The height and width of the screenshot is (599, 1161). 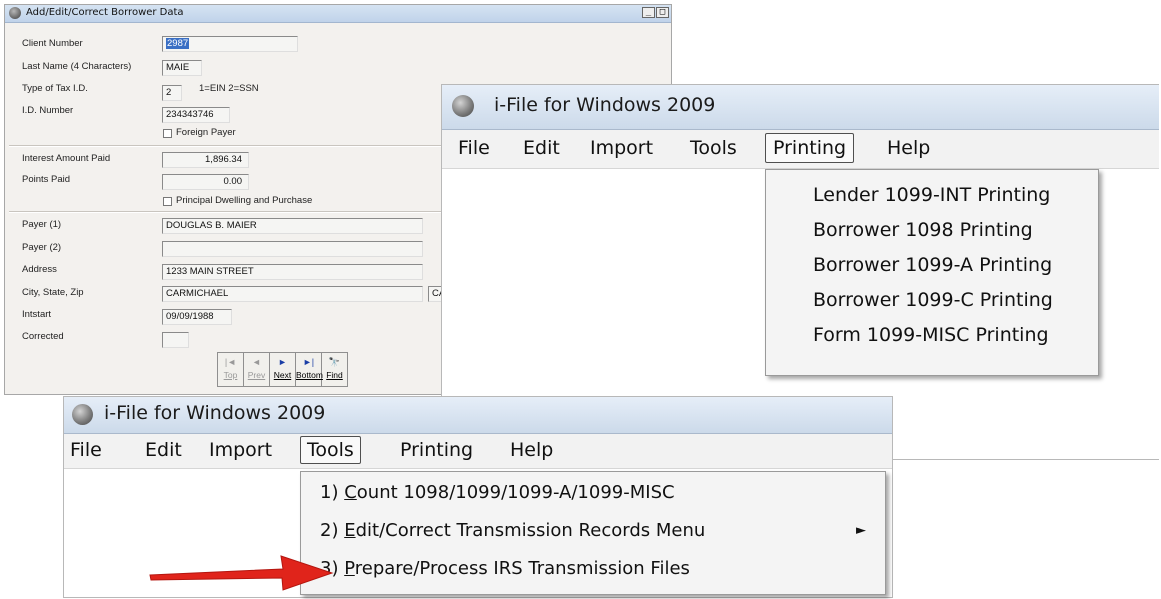 I want to click on client-number-field: 2987, so click(x=230, y=44).